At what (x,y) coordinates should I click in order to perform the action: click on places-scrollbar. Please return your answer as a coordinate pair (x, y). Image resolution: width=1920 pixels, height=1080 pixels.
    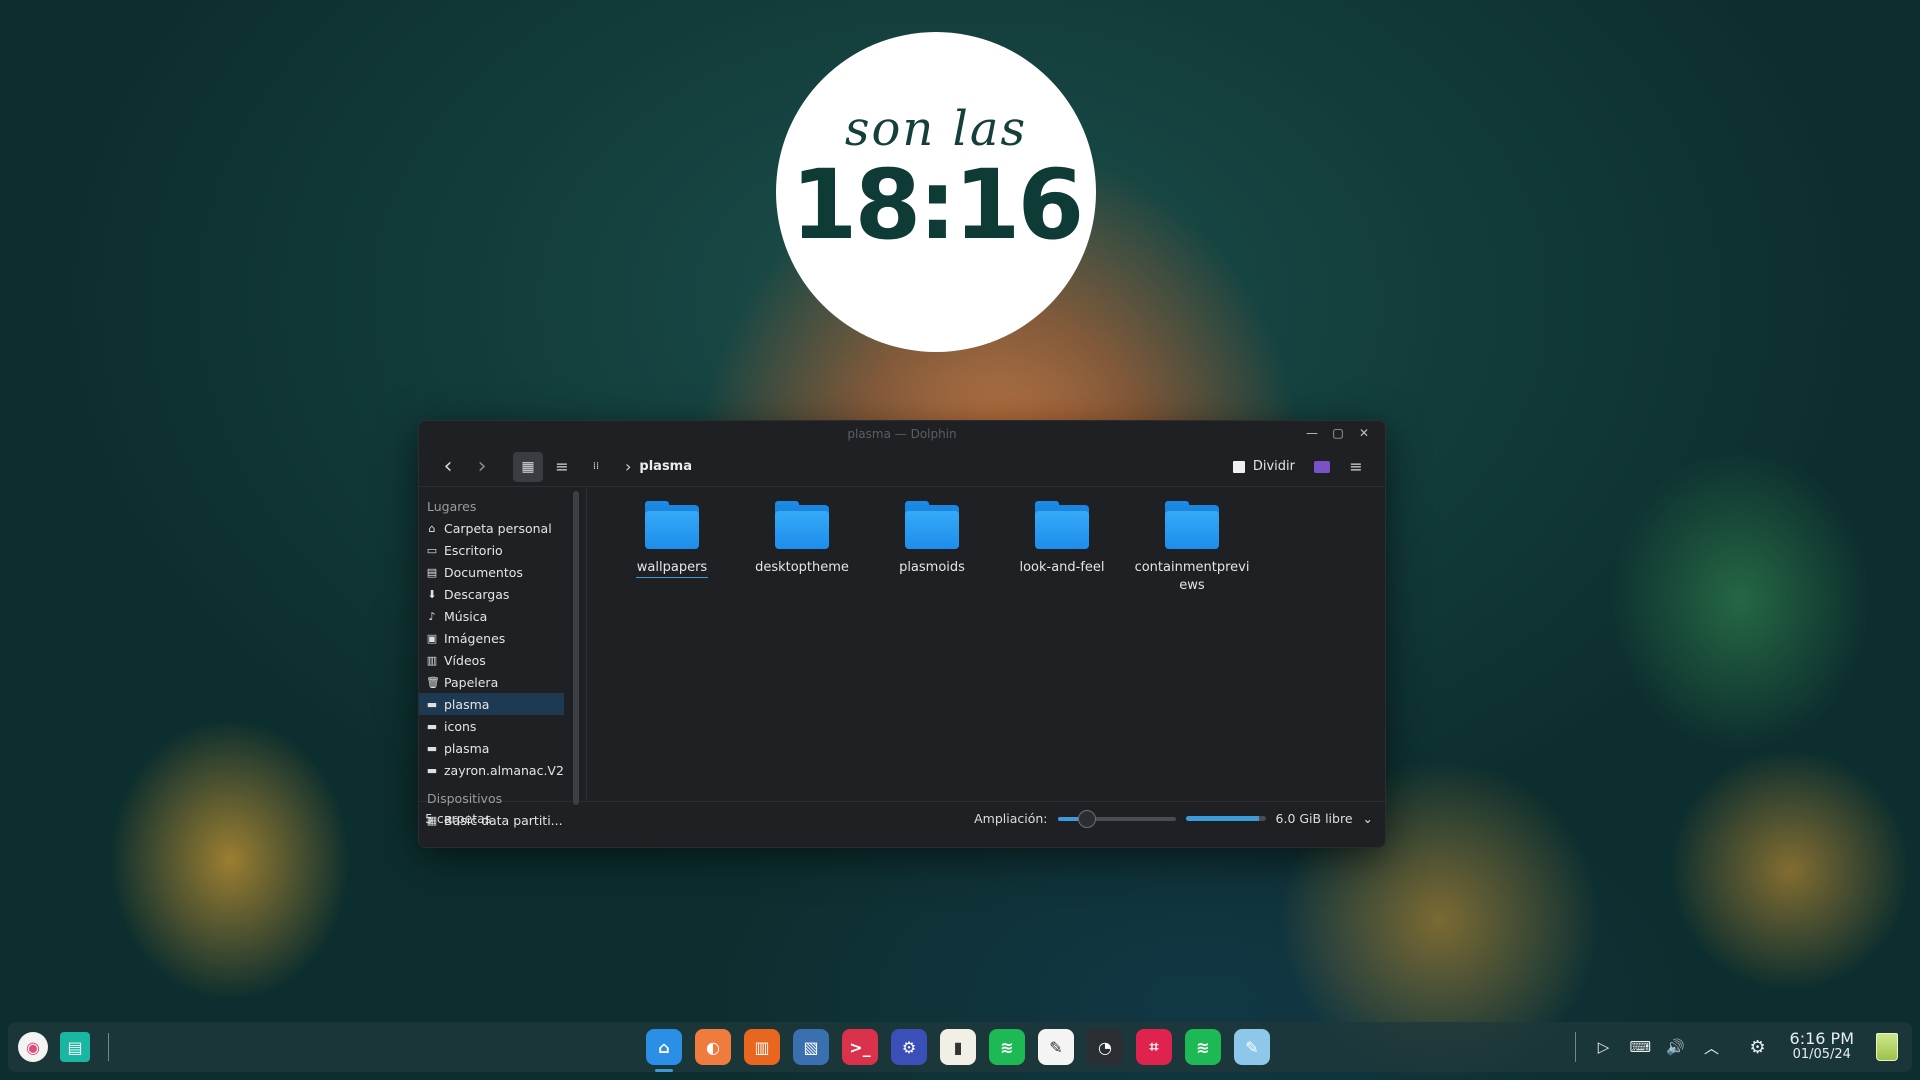
    Looking at the image, I should click on (576, 648).